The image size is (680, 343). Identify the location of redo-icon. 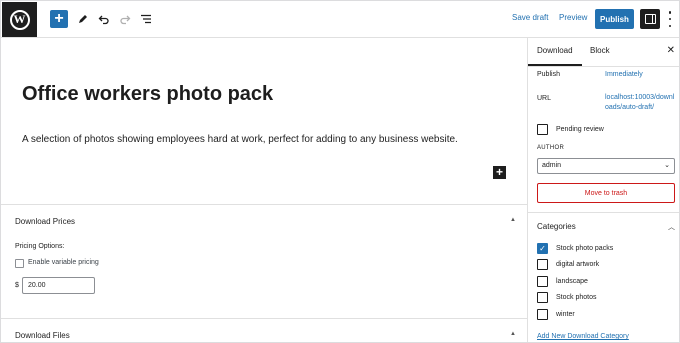
(125, 20).